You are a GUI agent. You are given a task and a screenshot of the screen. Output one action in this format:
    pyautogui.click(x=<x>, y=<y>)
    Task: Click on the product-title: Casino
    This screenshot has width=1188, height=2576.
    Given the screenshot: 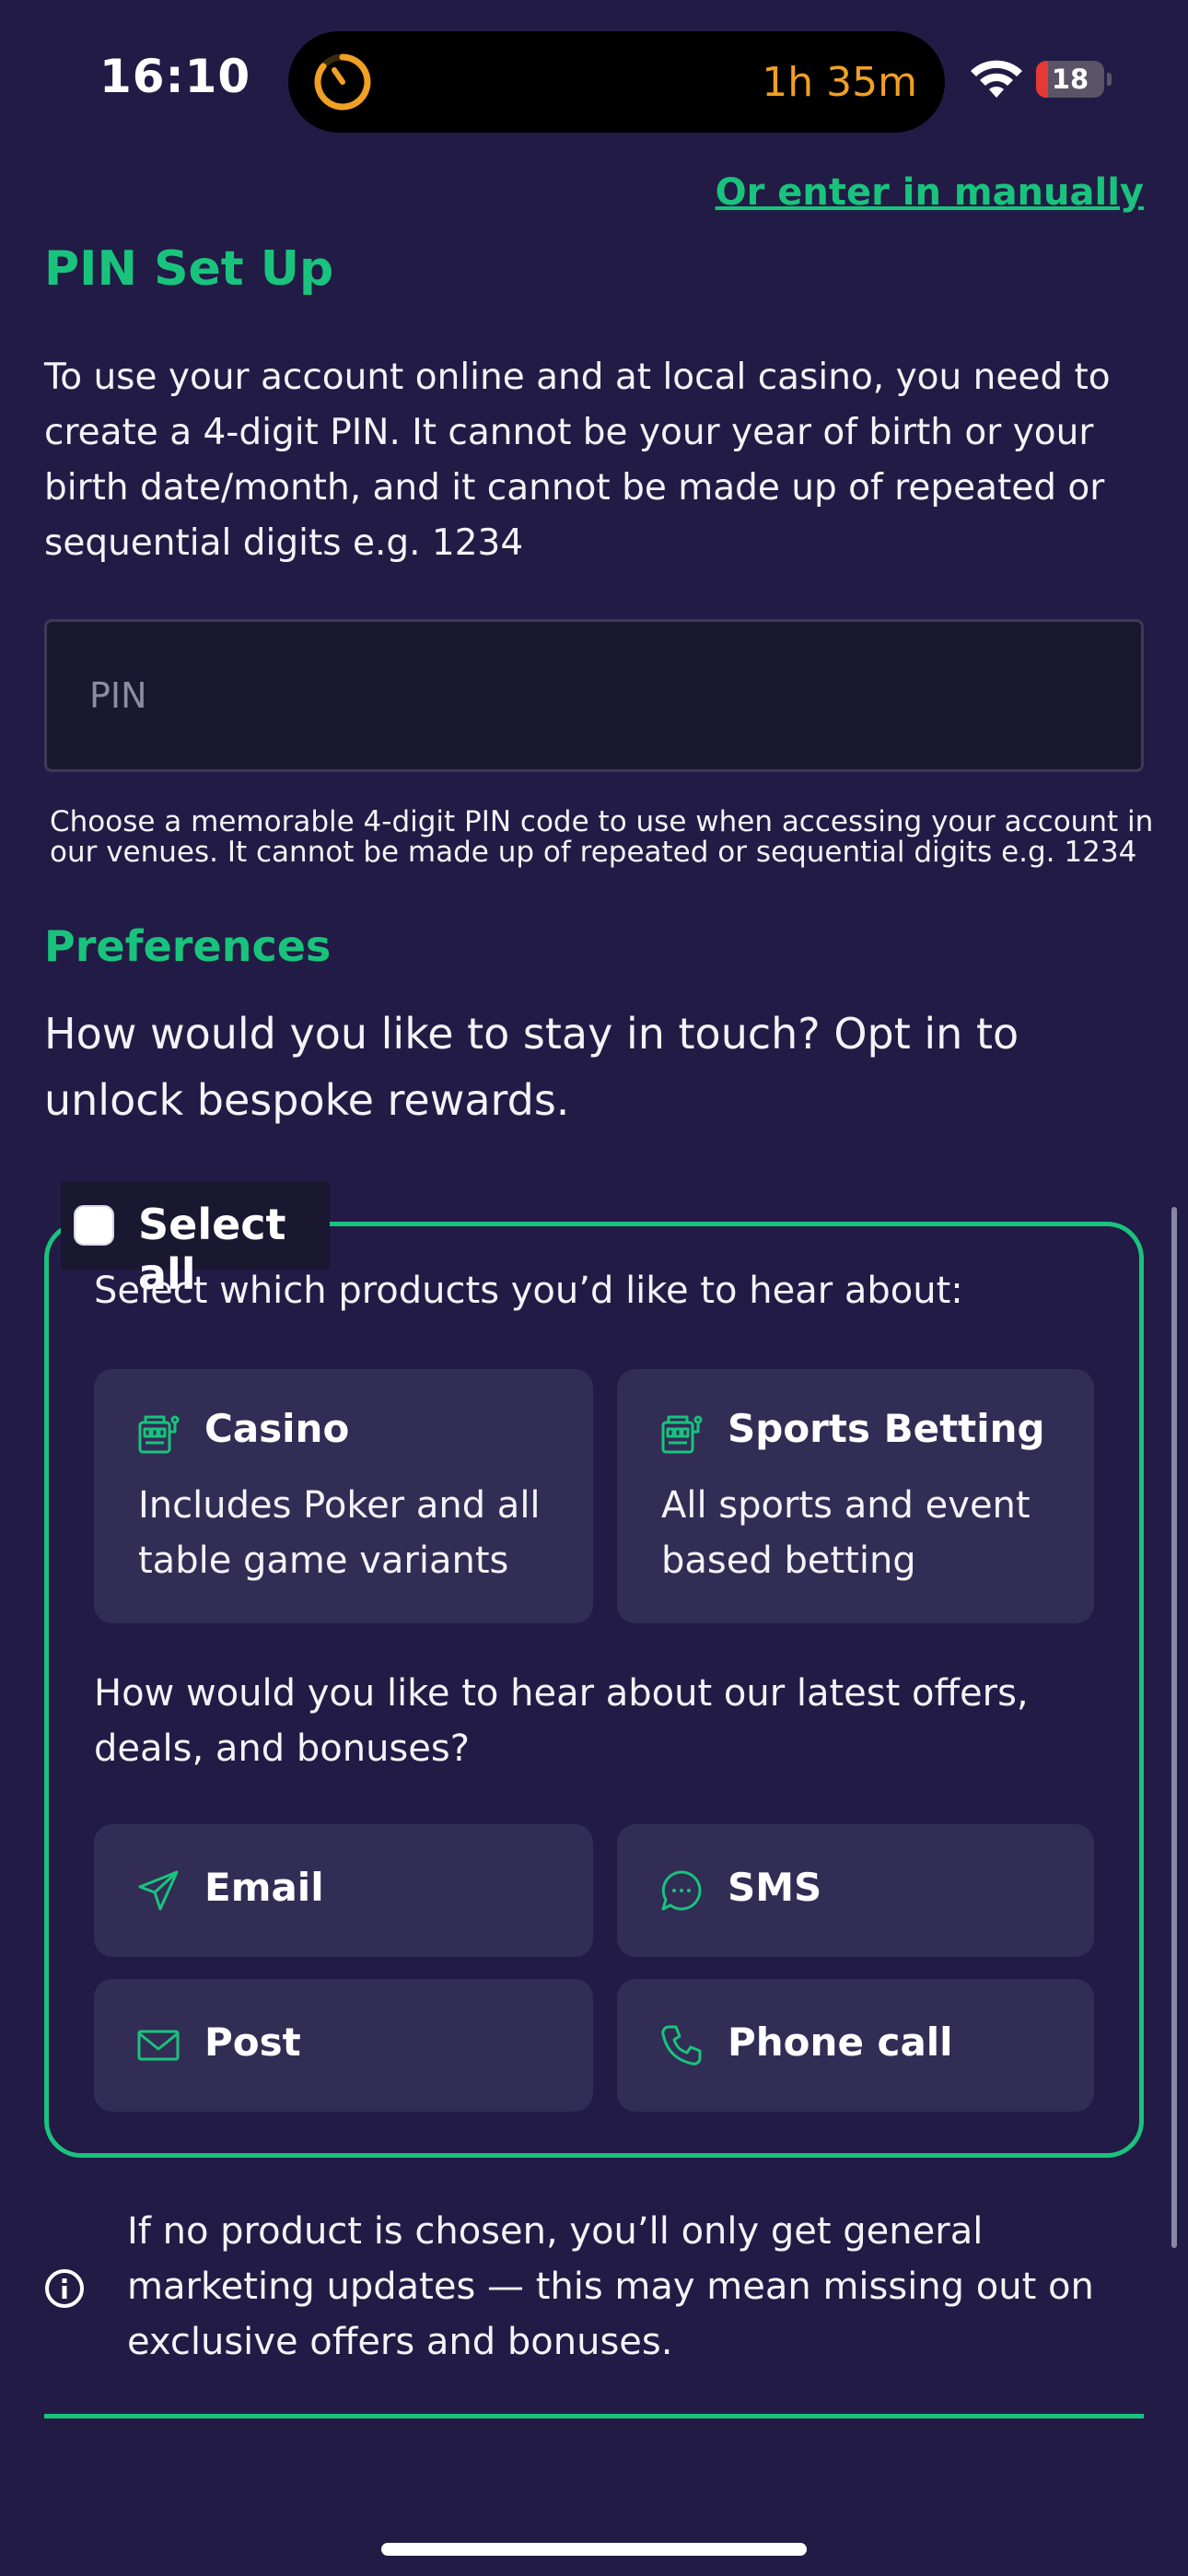 What is the action you would take?
    pyautogui.click(x=277, y=1428)
    